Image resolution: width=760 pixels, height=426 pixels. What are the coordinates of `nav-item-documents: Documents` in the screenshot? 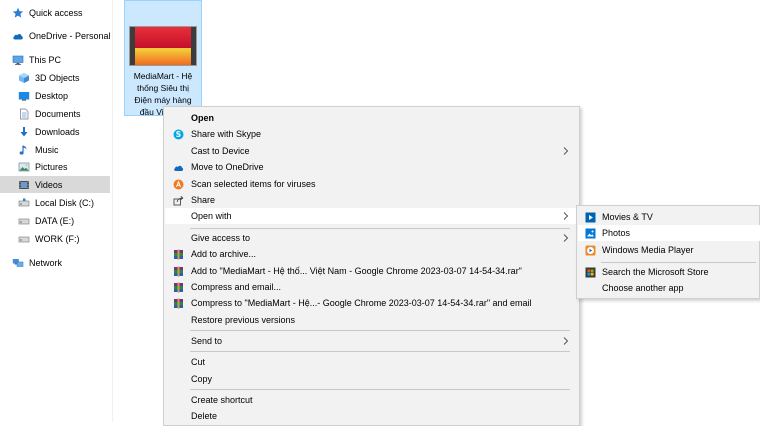 It's located at (55, 113).